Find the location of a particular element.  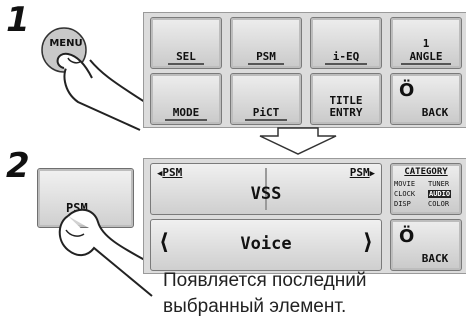

title-entry-line2: ENTRY is located at coordinates (346, 112).